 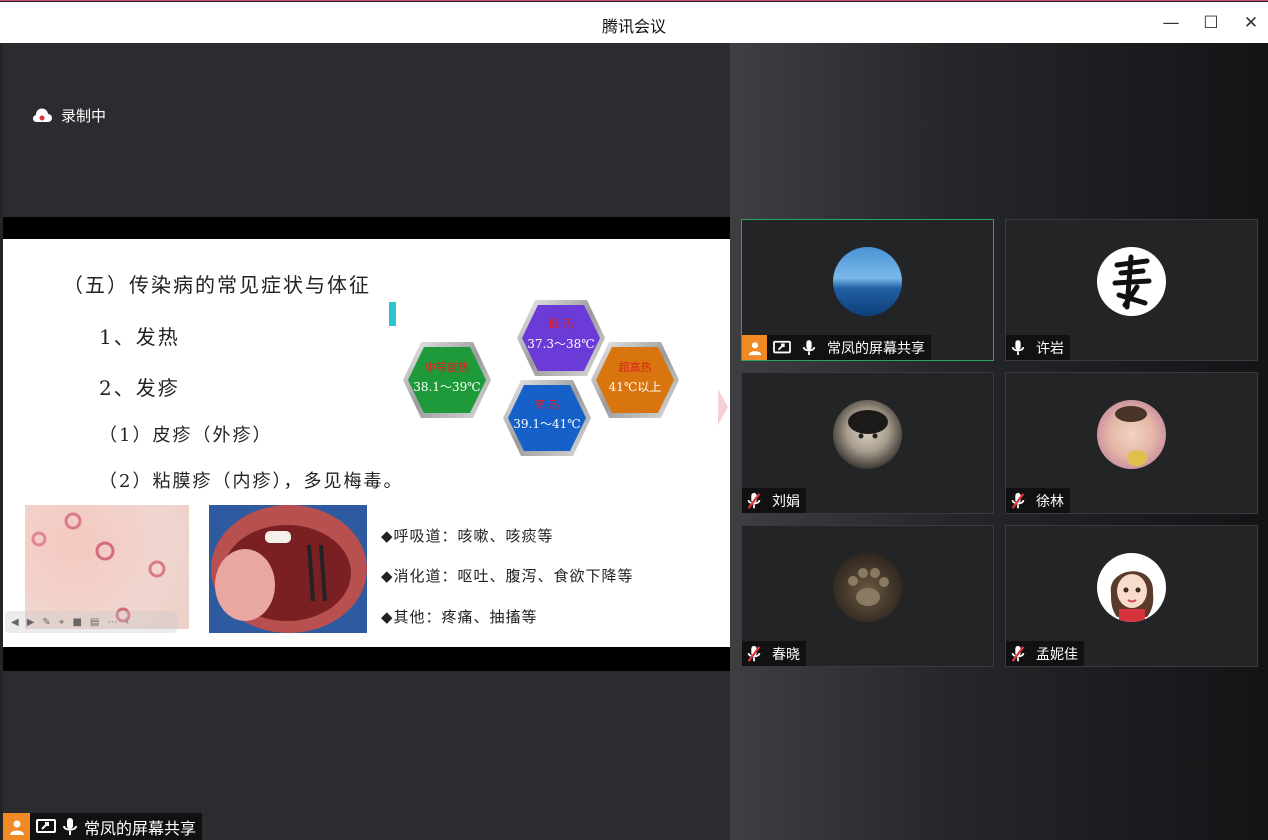 I want to click on comment-icon: ▤, so click(x=94, y=622).